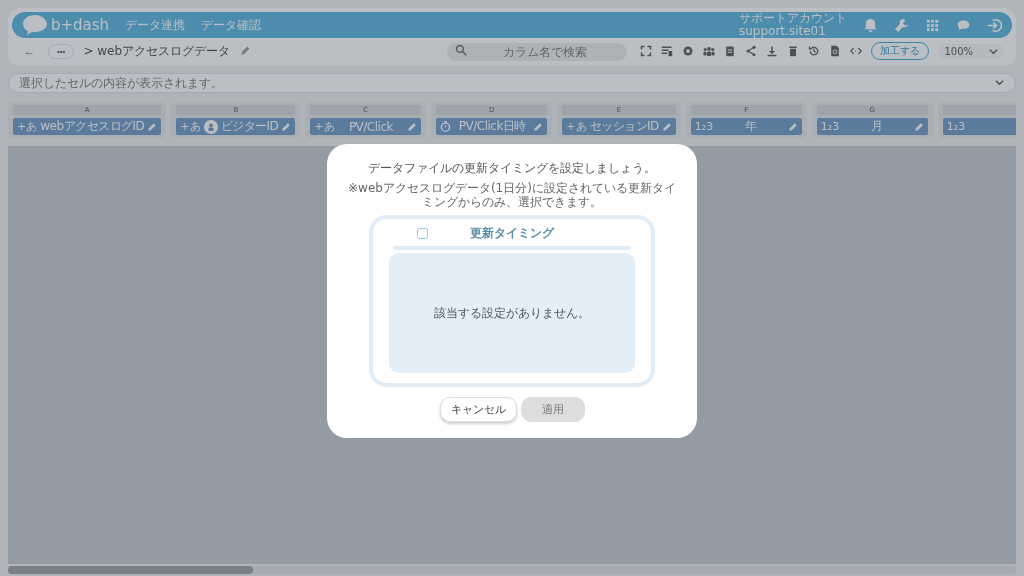 This screenshot has width=1024, height=576. Describe the element at coordinates (249, 126) in the screenshot. I see `column-name: ビジターID` at that location.